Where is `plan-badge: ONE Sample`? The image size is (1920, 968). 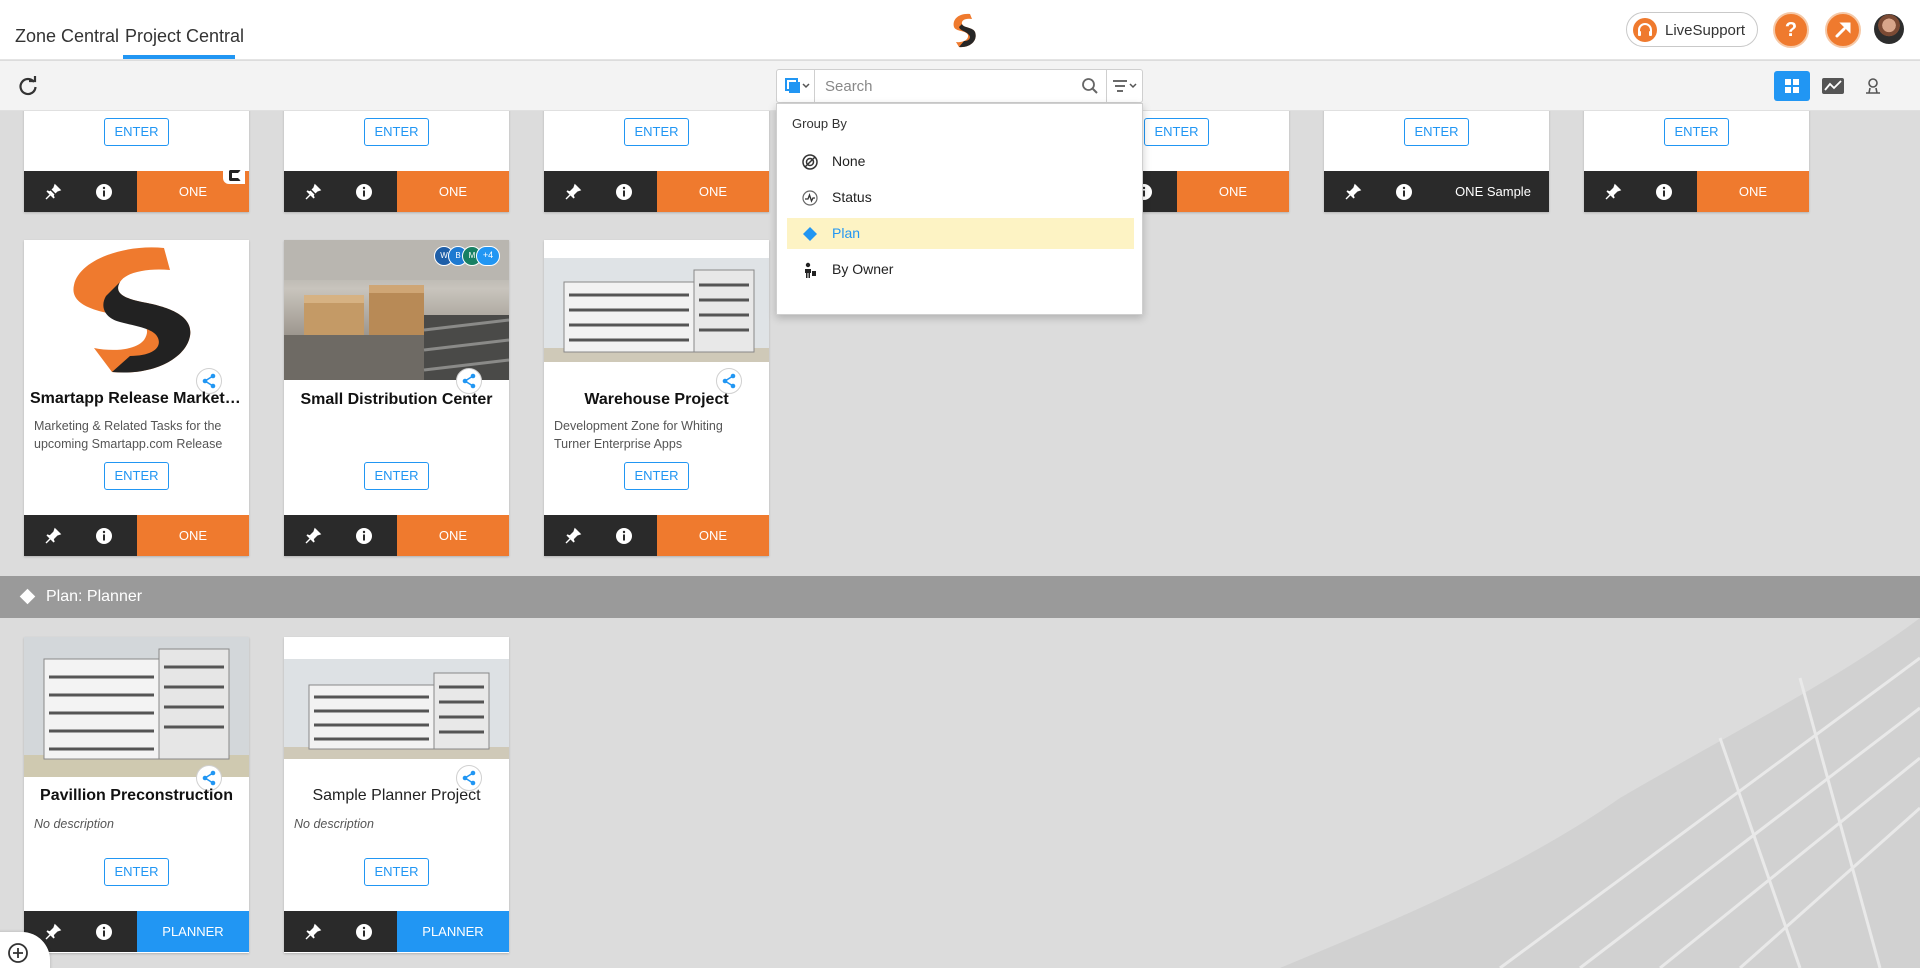 plan-badge: ONE Sample is located at coordinates (1493, 191).